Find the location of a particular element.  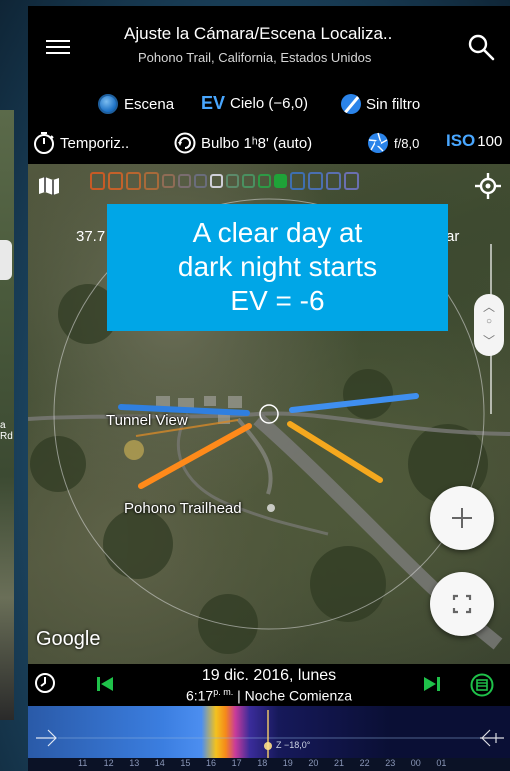

timeline-hour-label: 15 is located at coordinates (185, 763).